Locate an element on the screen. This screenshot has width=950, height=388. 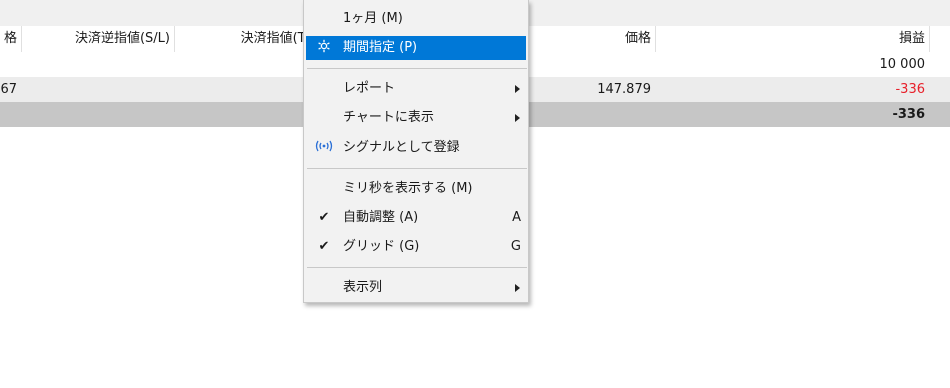
menu-item-label: シグナルとして登録 is located at coordinates (401, 147).